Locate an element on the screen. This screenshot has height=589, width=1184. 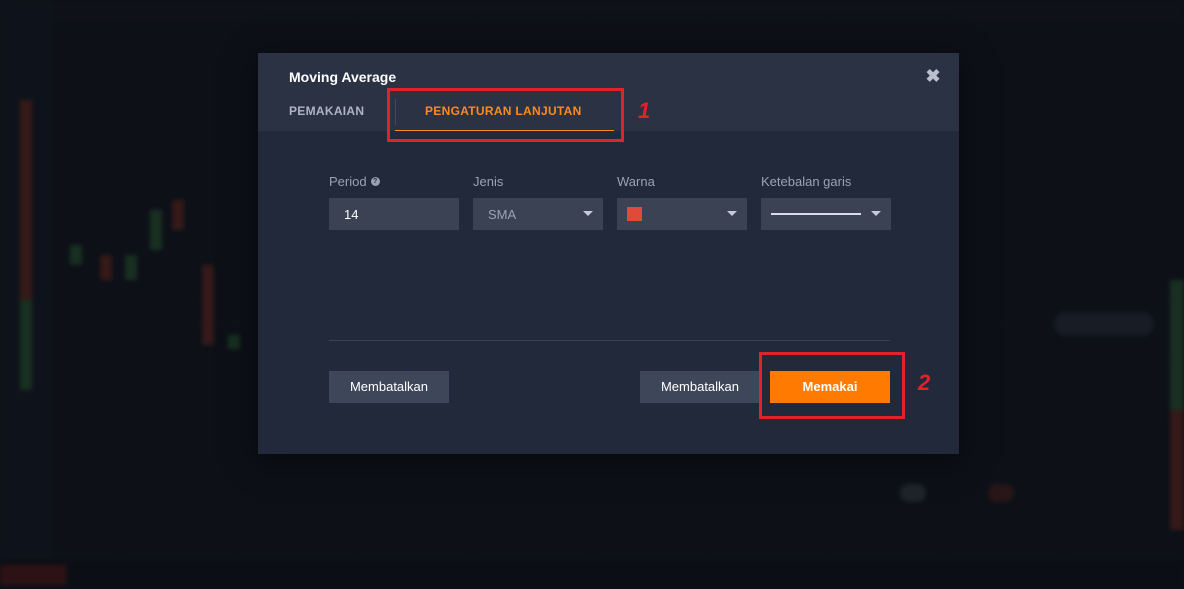
cancel-button-left: Membatalkan is located at coordinates (389, 387).